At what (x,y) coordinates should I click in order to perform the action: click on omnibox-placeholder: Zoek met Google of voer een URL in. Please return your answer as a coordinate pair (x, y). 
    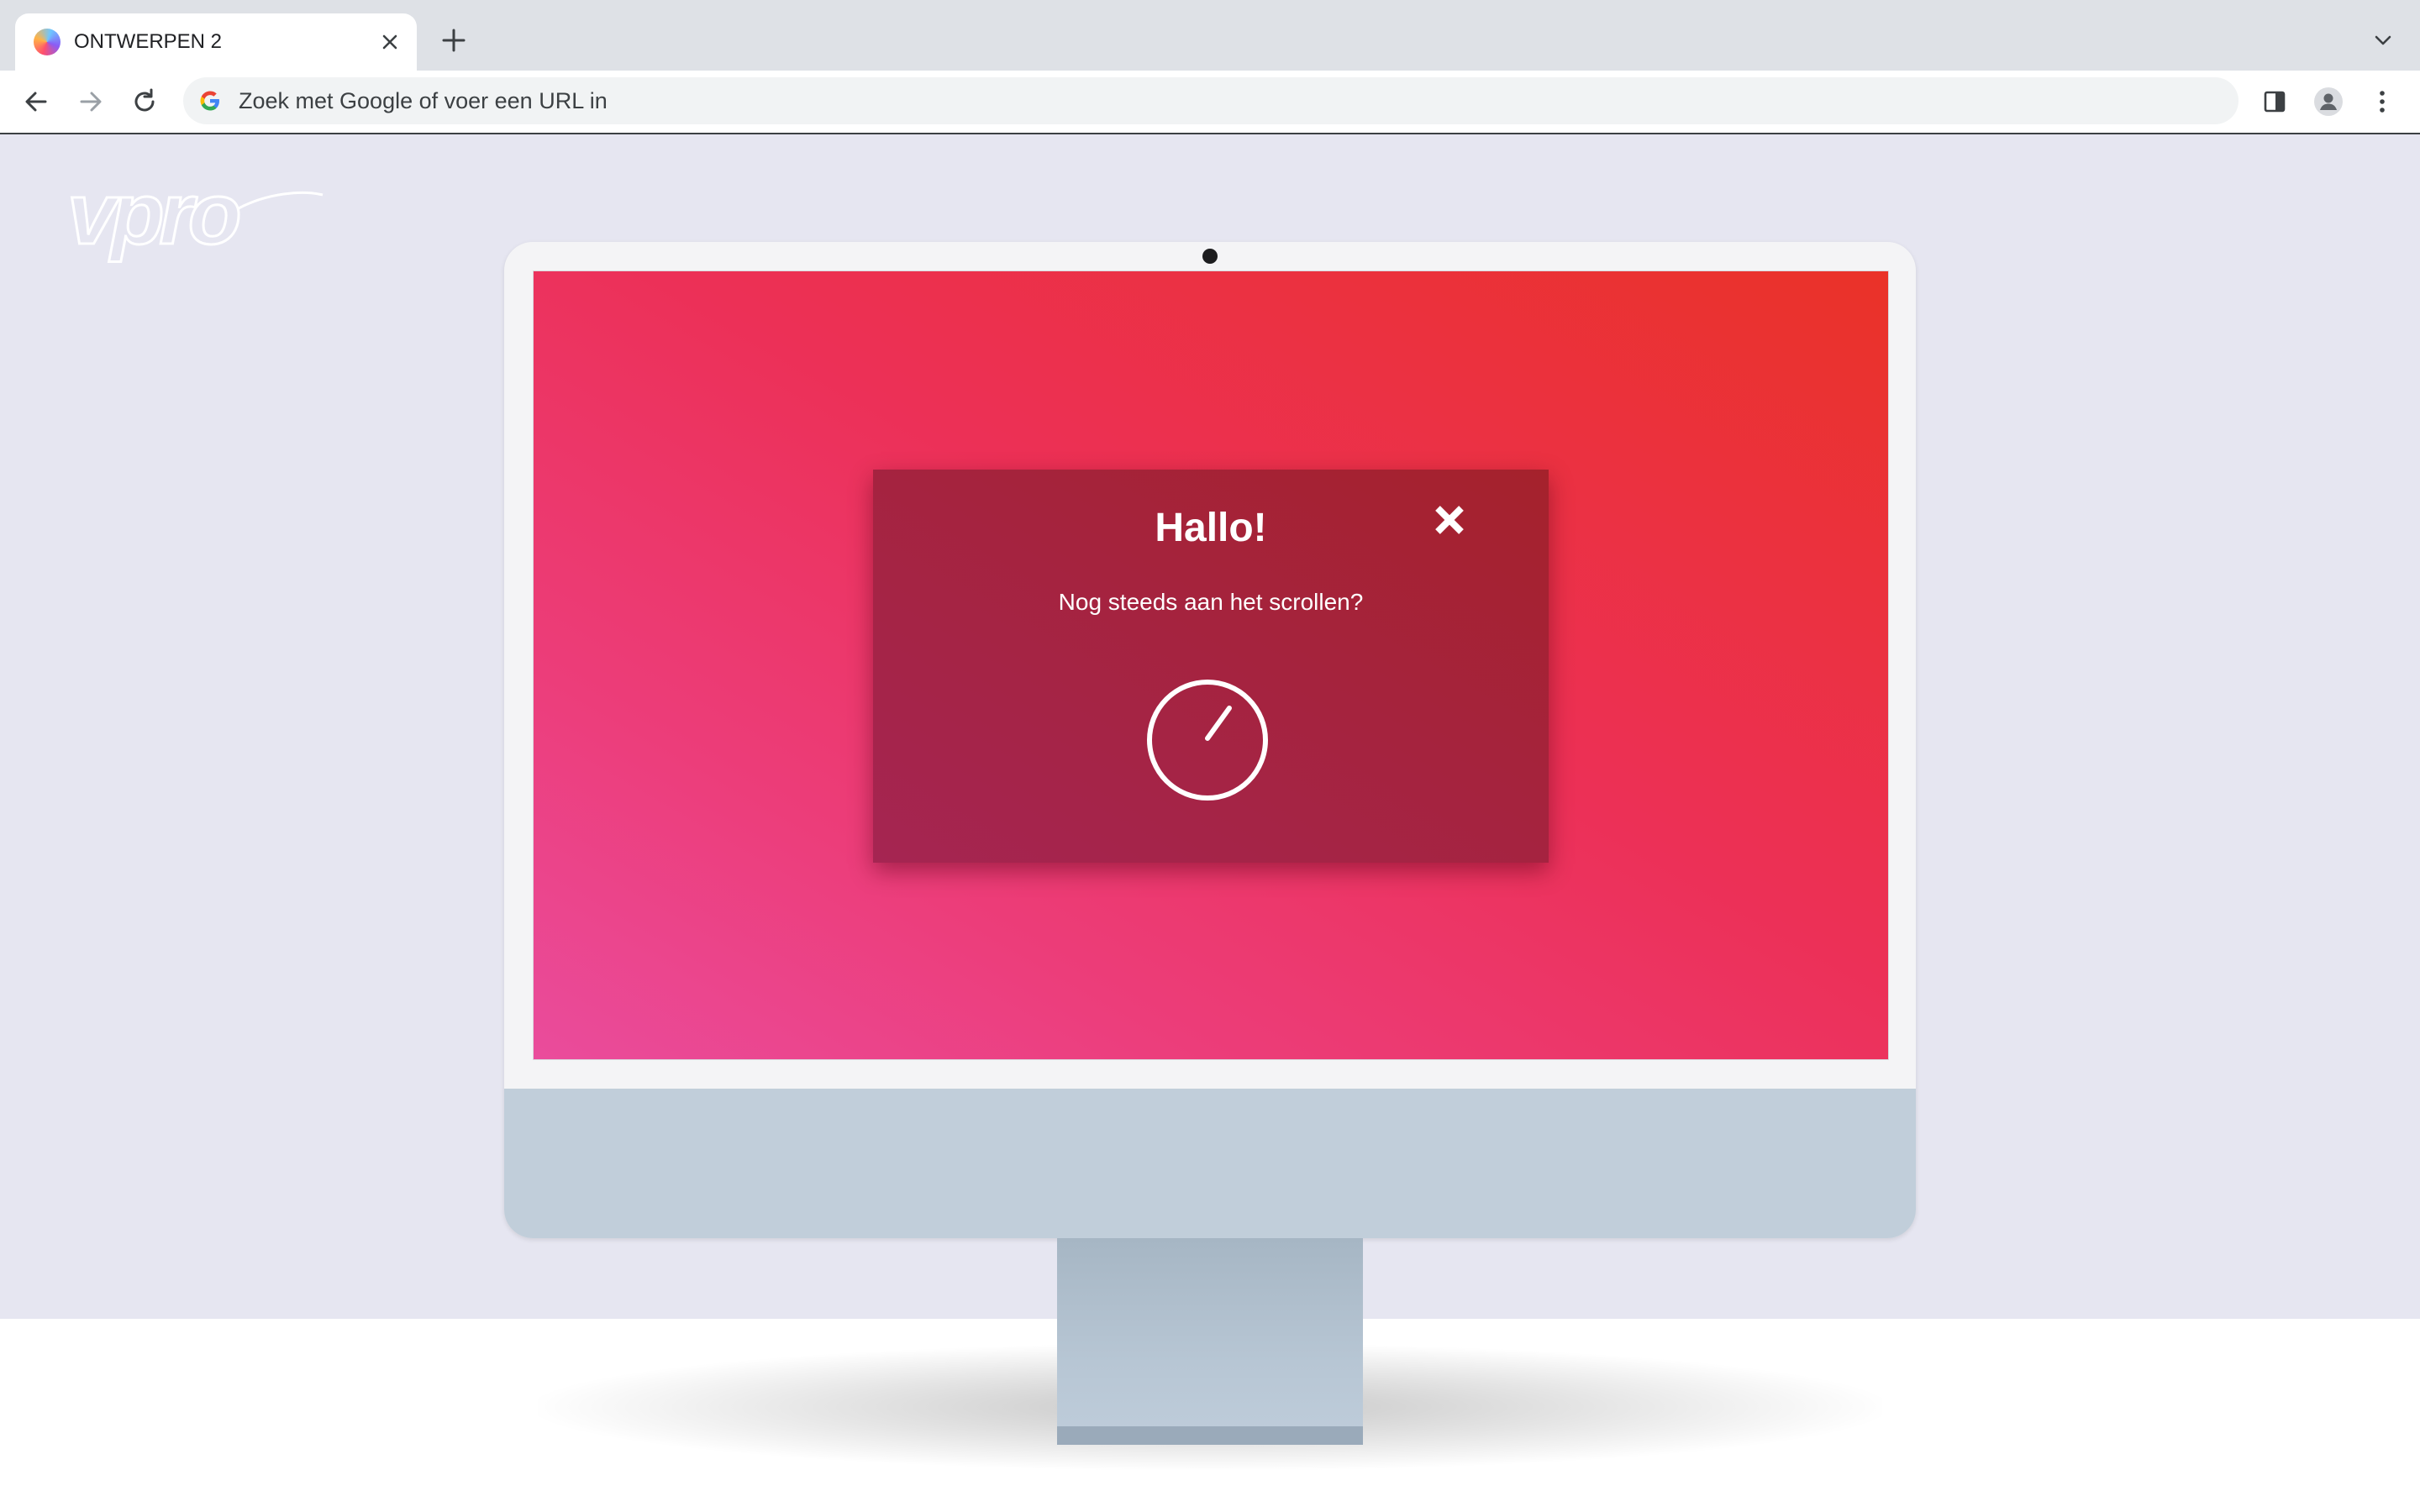
    Looking at the image, I should click on (423, 100).